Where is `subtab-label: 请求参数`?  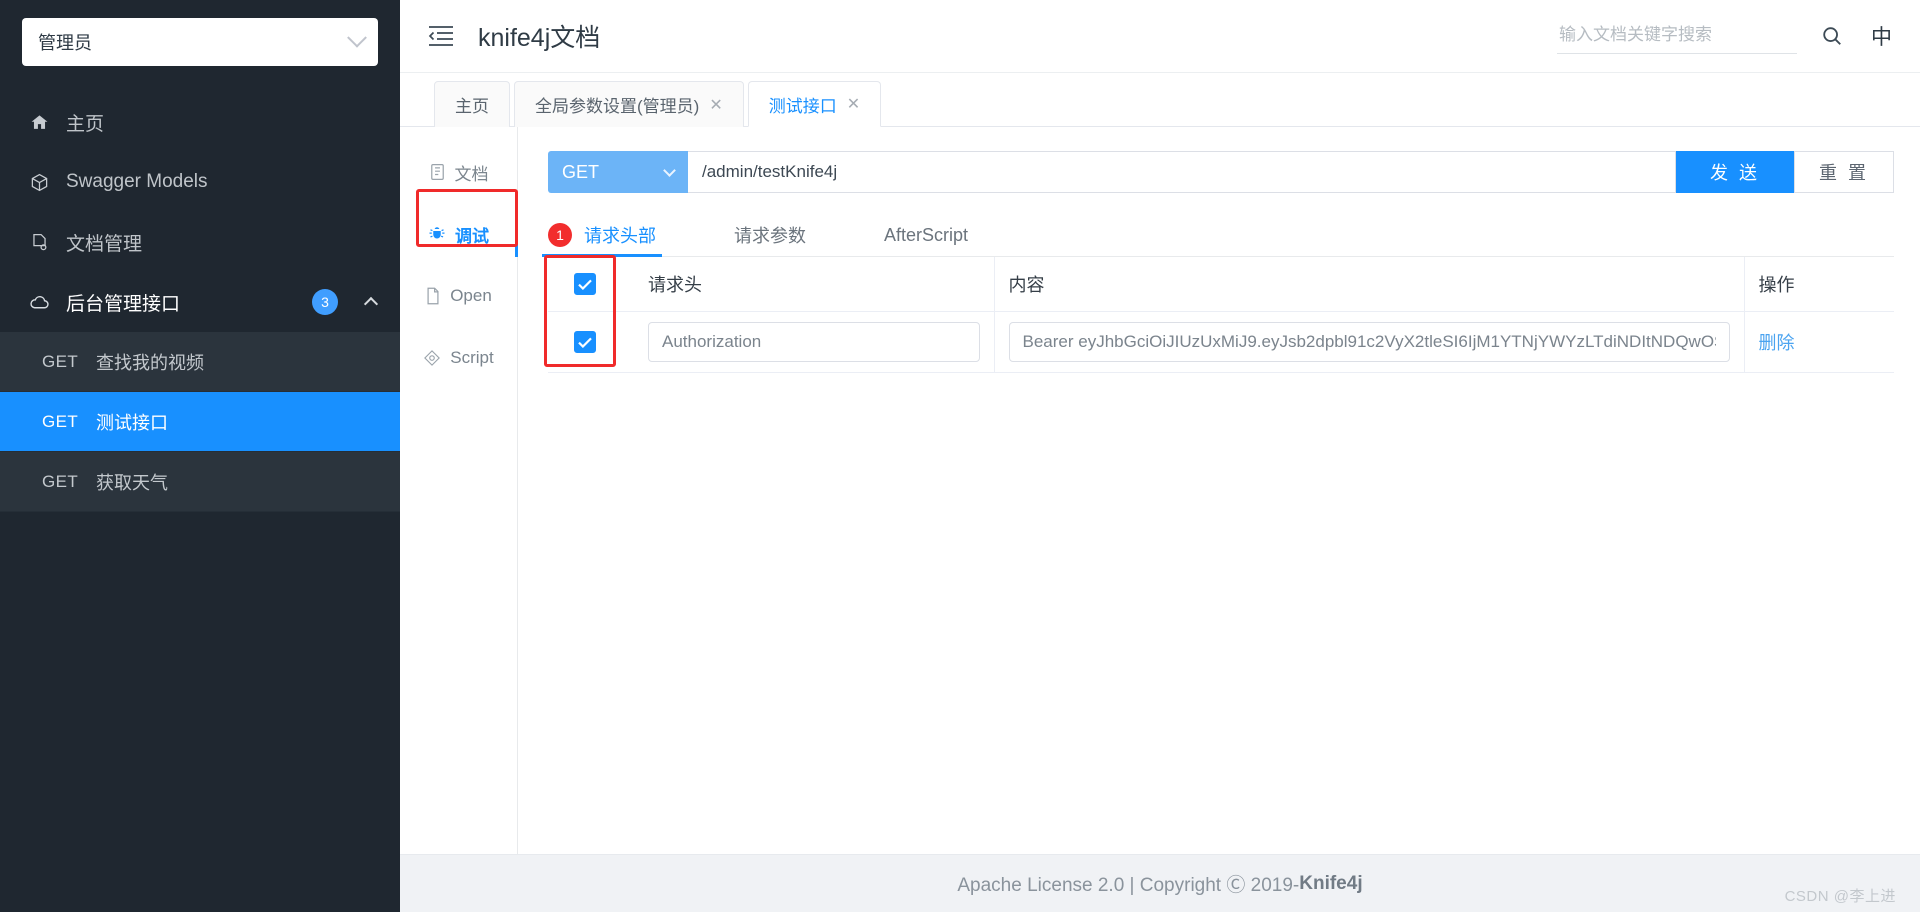 subtab-label: 请求参数 is located at coordinates (770, 236).